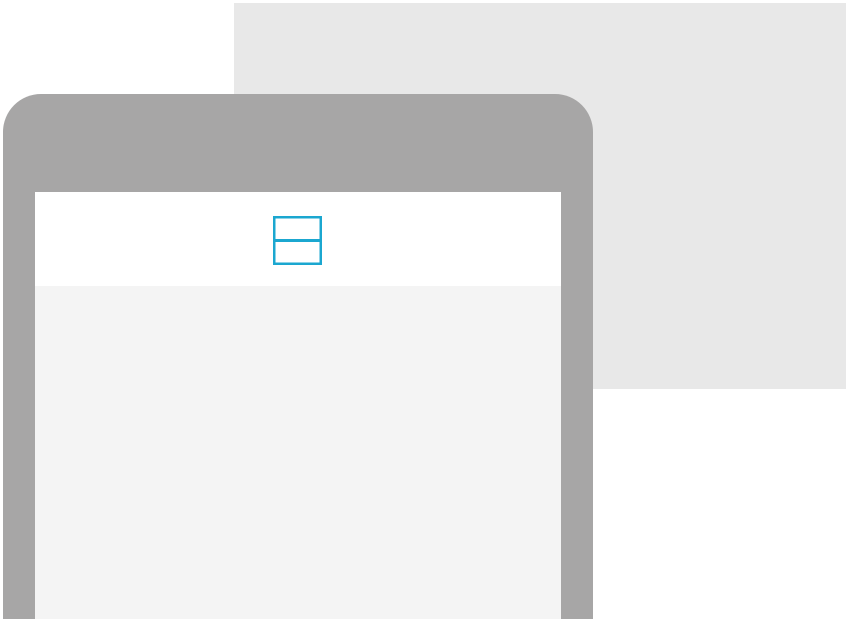  I want to click on split-layout-icon, so click(297, 240).